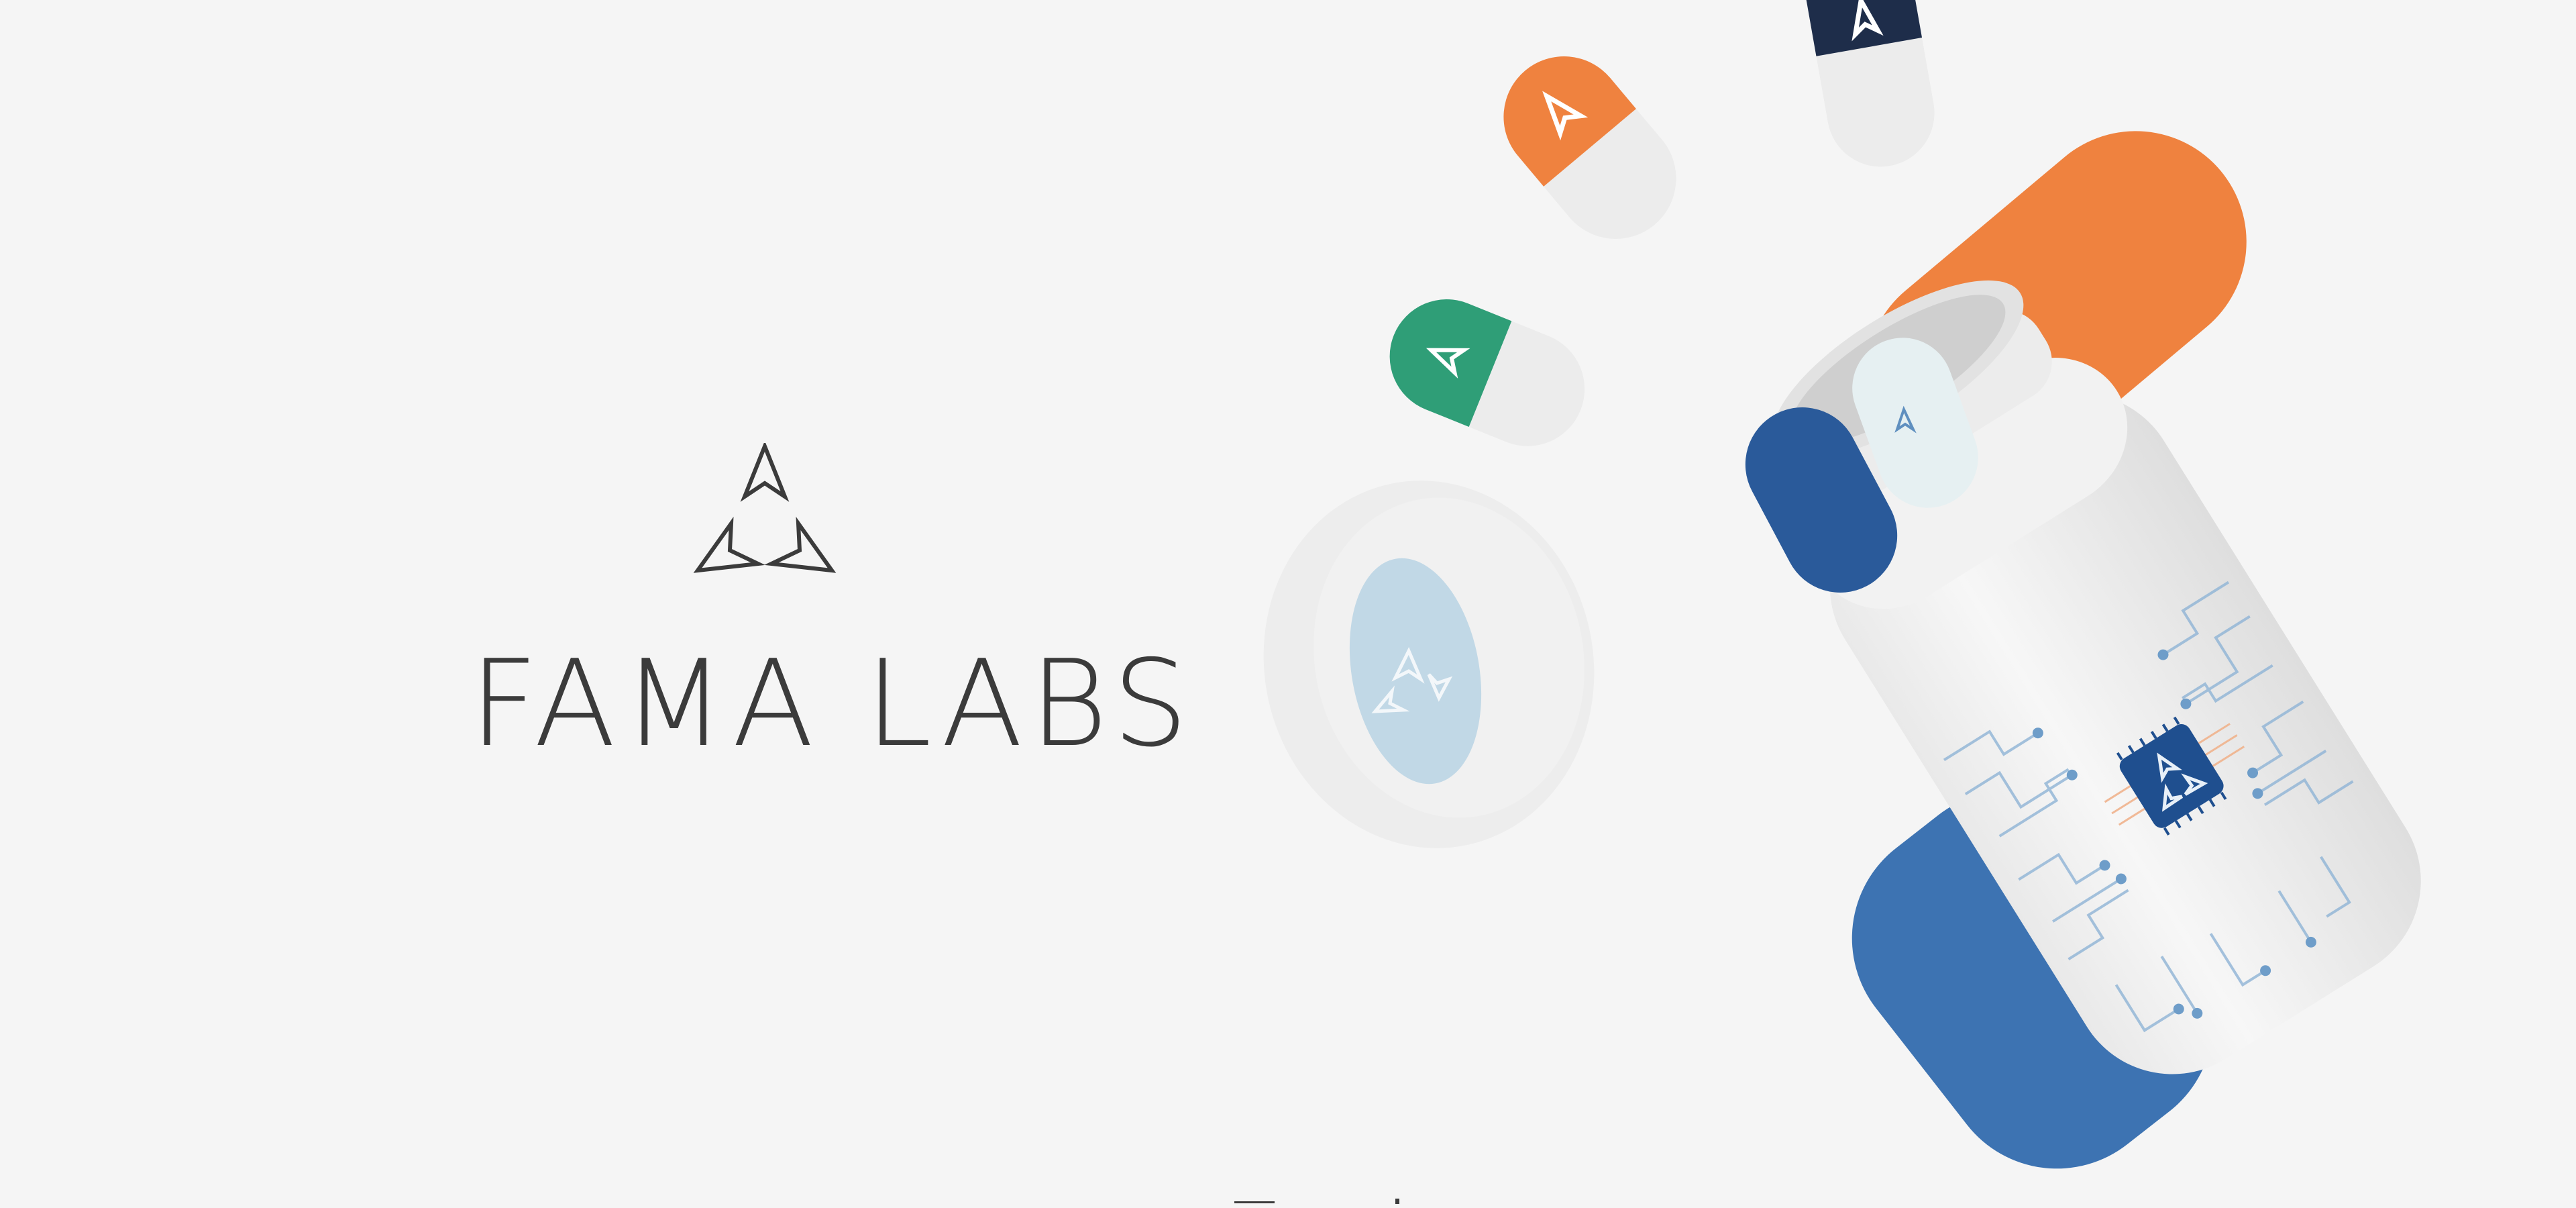 The image size is (2576, 1208). I want to click on bottle-lid, so click(1429, 664).